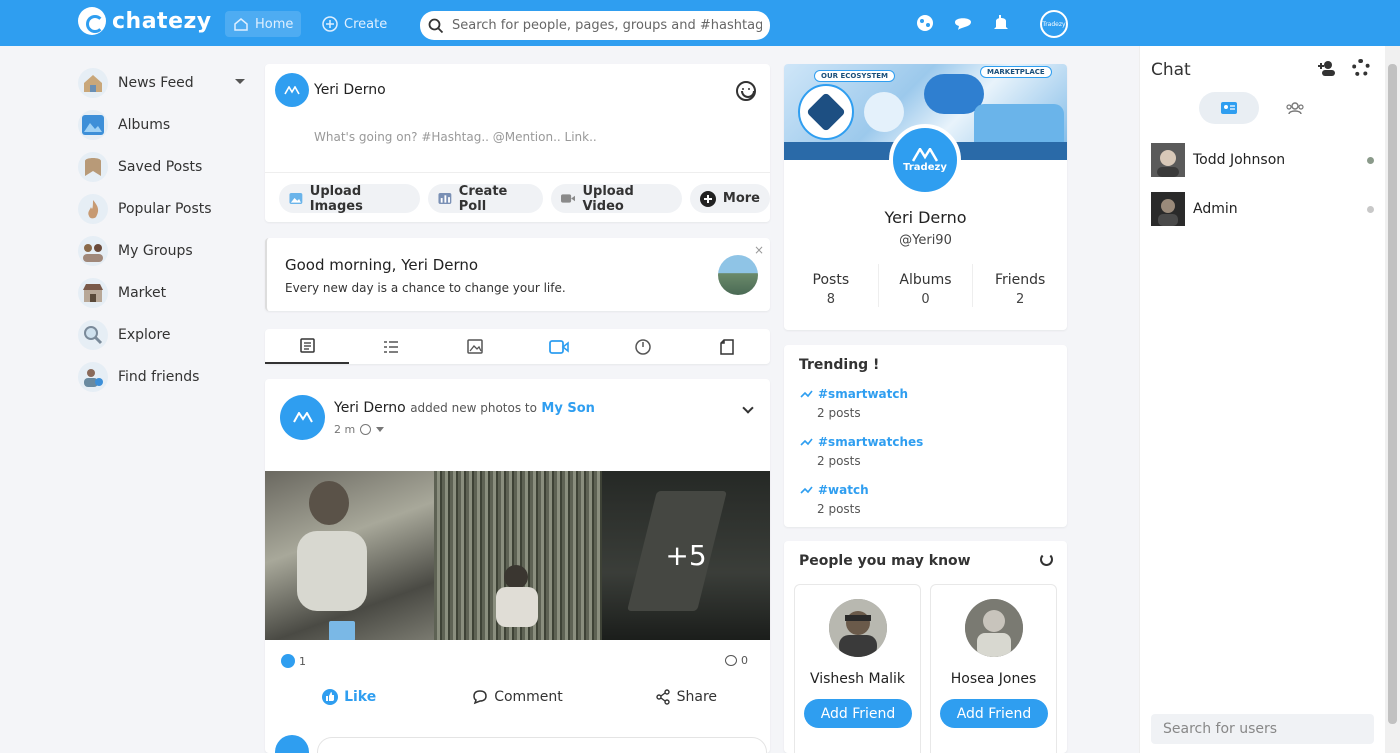 Image resolution: width=1400 pixels, height=753 pixels. I want to click on logo: chatezy, so click(145, 21).